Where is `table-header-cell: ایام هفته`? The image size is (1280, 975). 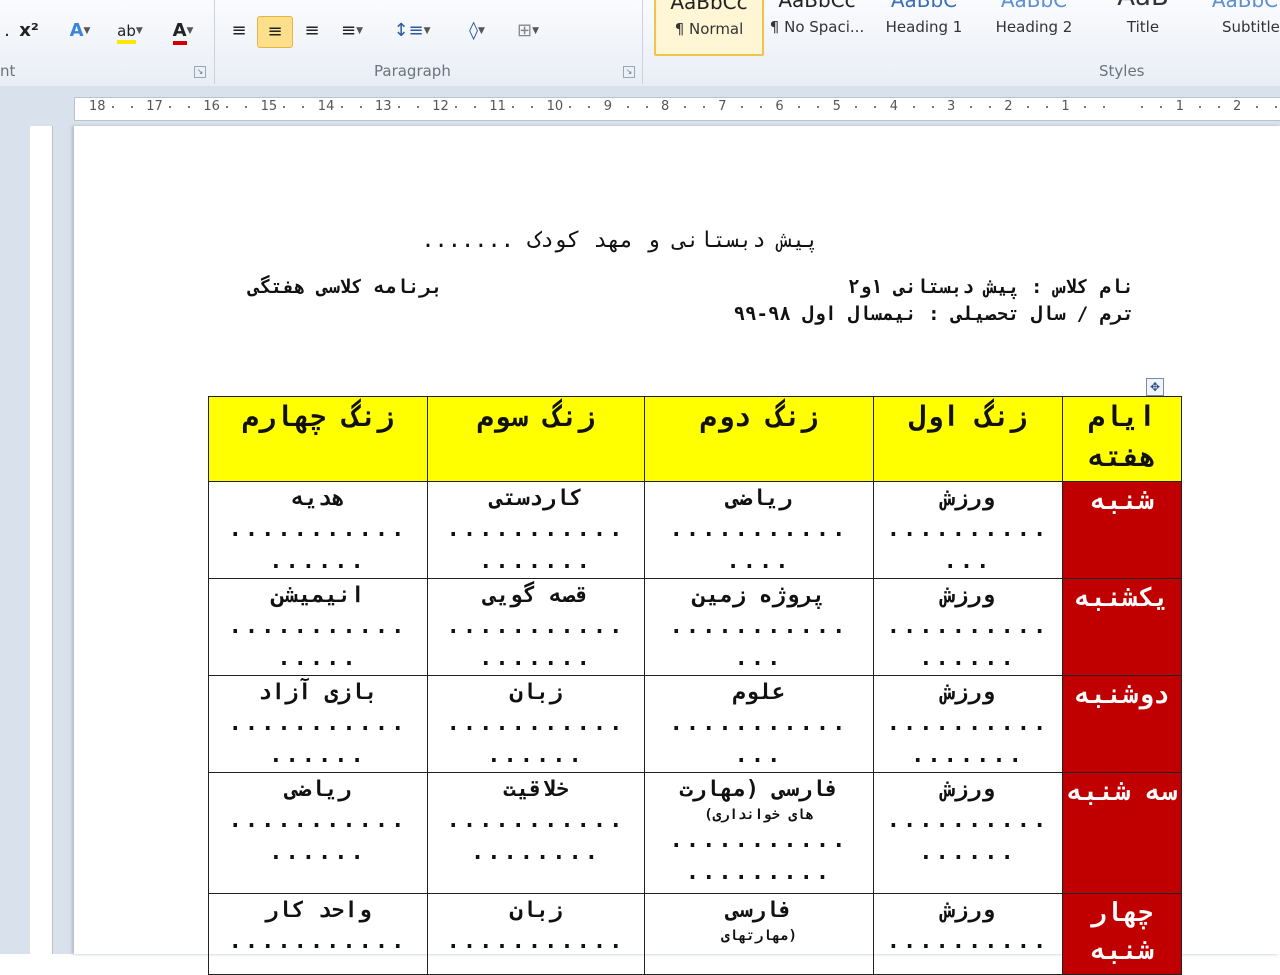
table-header-cell: ایام هفته is located at coordinates (1122, 439).